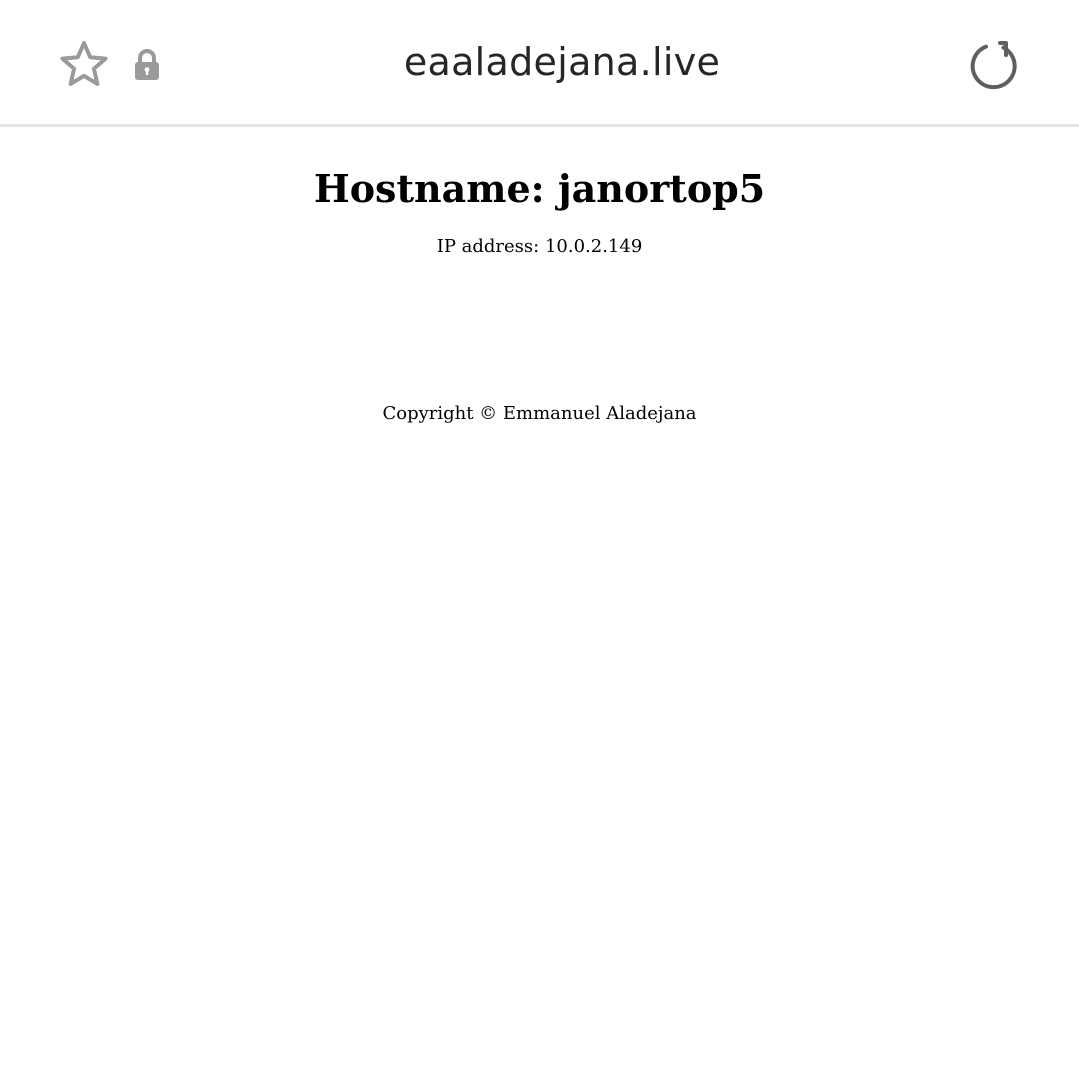  What do you see at coordinates (562, 62) in the screenshot?
I see `address-bar-url: eaaladejana.live` at bounding box center [562, 62].